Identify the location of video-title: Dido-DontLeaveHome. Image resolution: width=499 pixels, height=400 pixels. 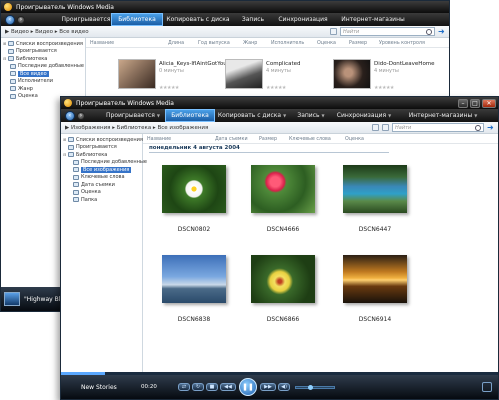
(404, 64).